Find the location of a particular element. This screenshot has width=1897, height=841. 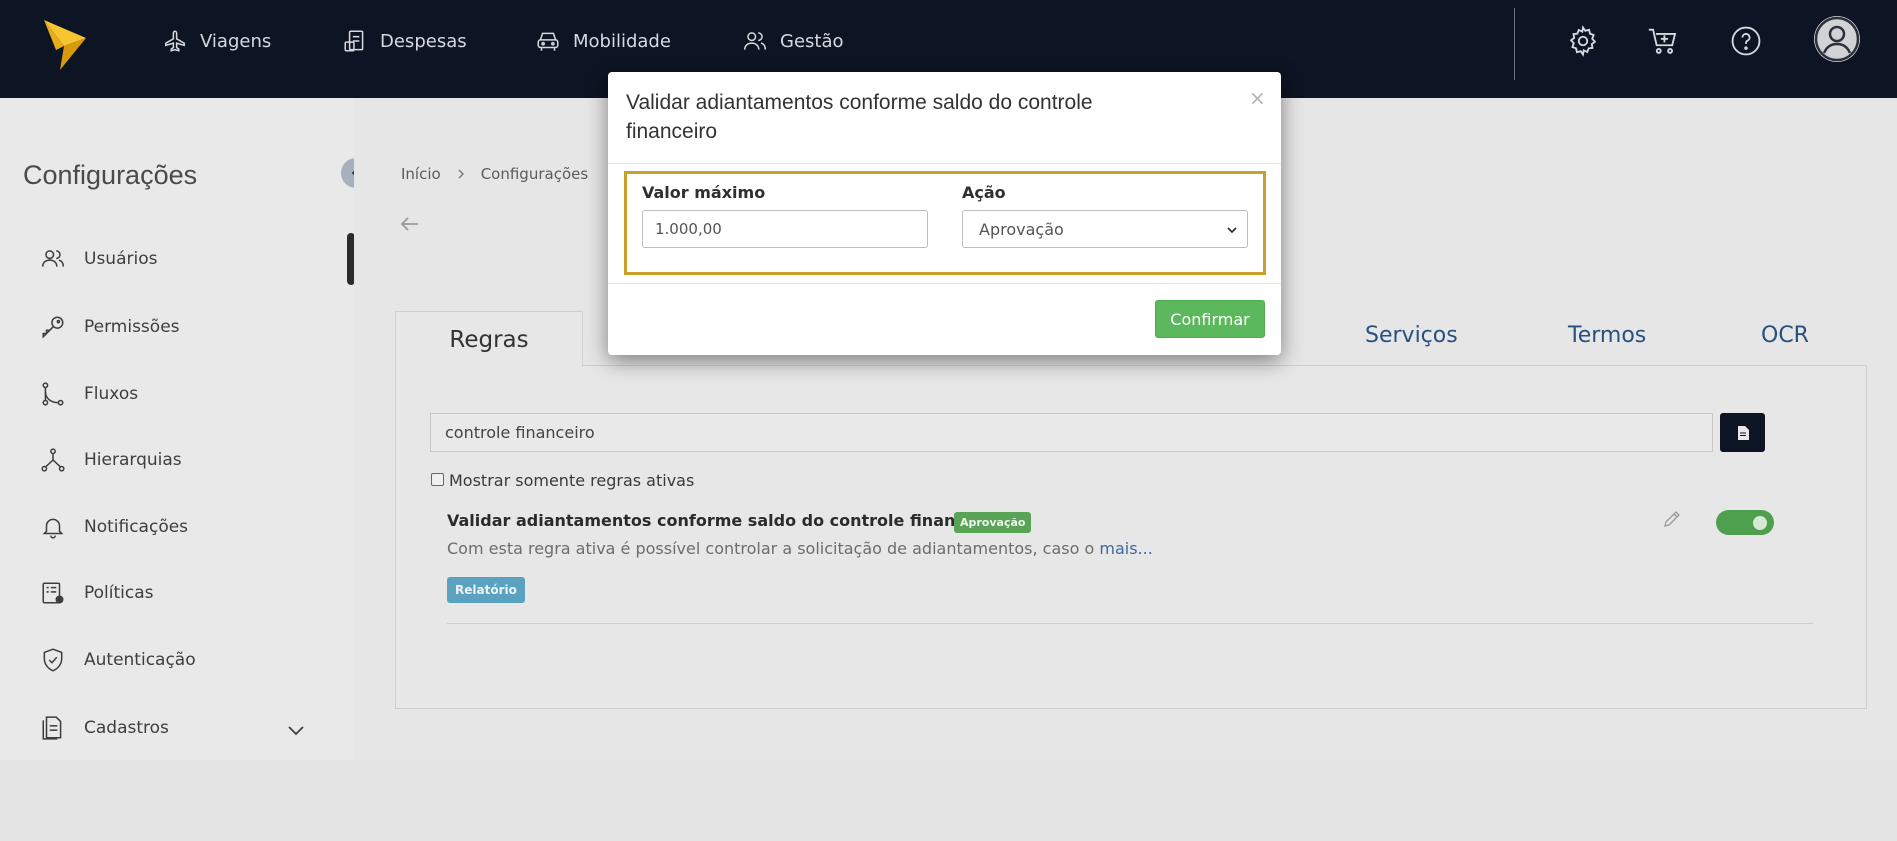

cart-icon is located at coordinates (1663, 41).